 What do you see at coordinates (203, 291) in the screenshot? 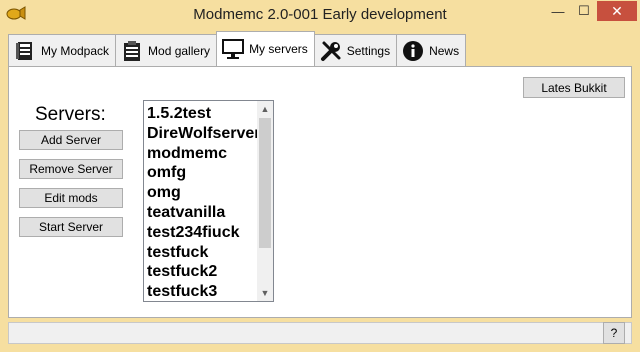
I see `server-list-item: testfuck3` at bounding box center [203, 291].